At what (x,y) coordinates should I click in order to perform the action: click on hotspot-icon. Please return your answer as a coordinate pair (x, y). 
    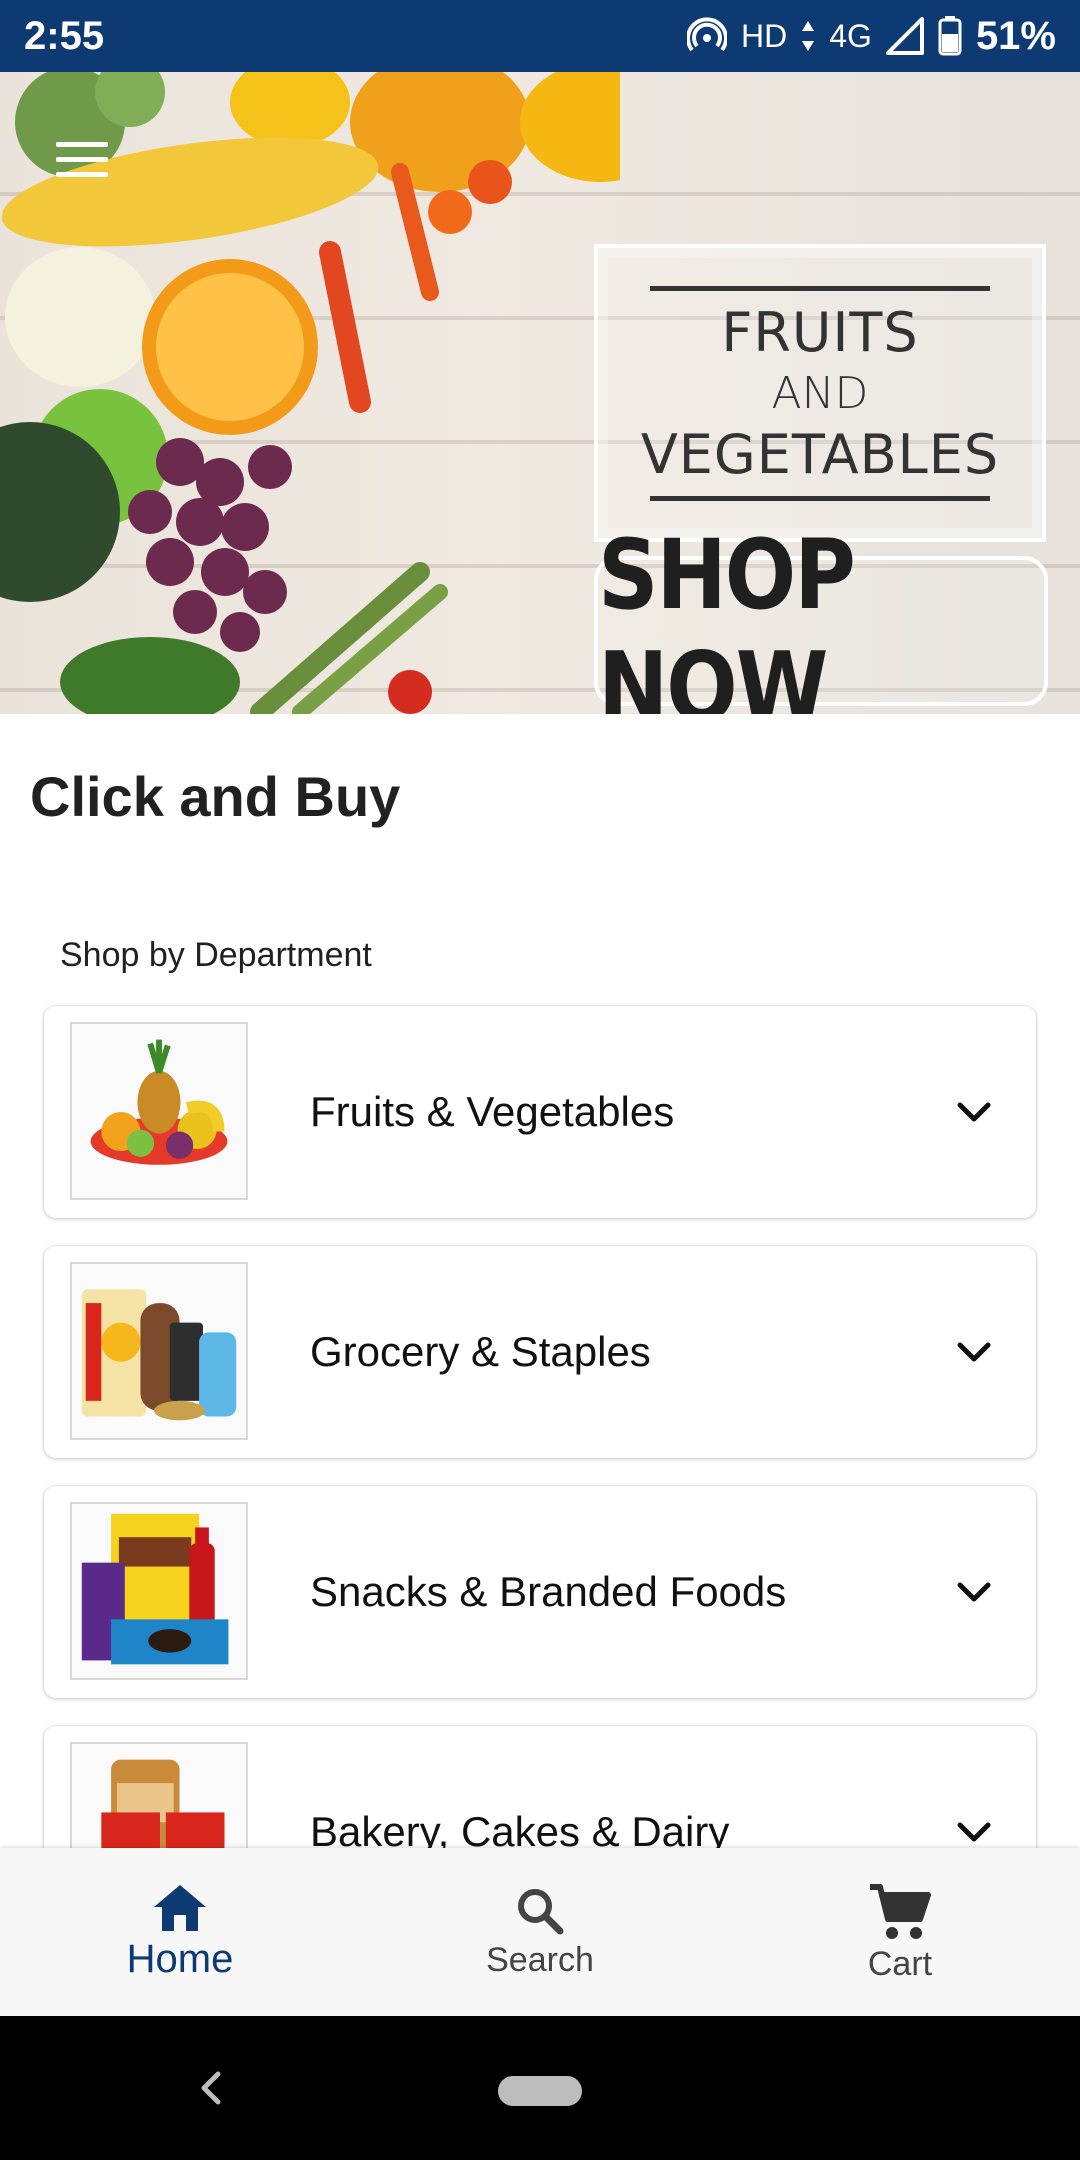
    Looking at the image, I should click on (707, 36).